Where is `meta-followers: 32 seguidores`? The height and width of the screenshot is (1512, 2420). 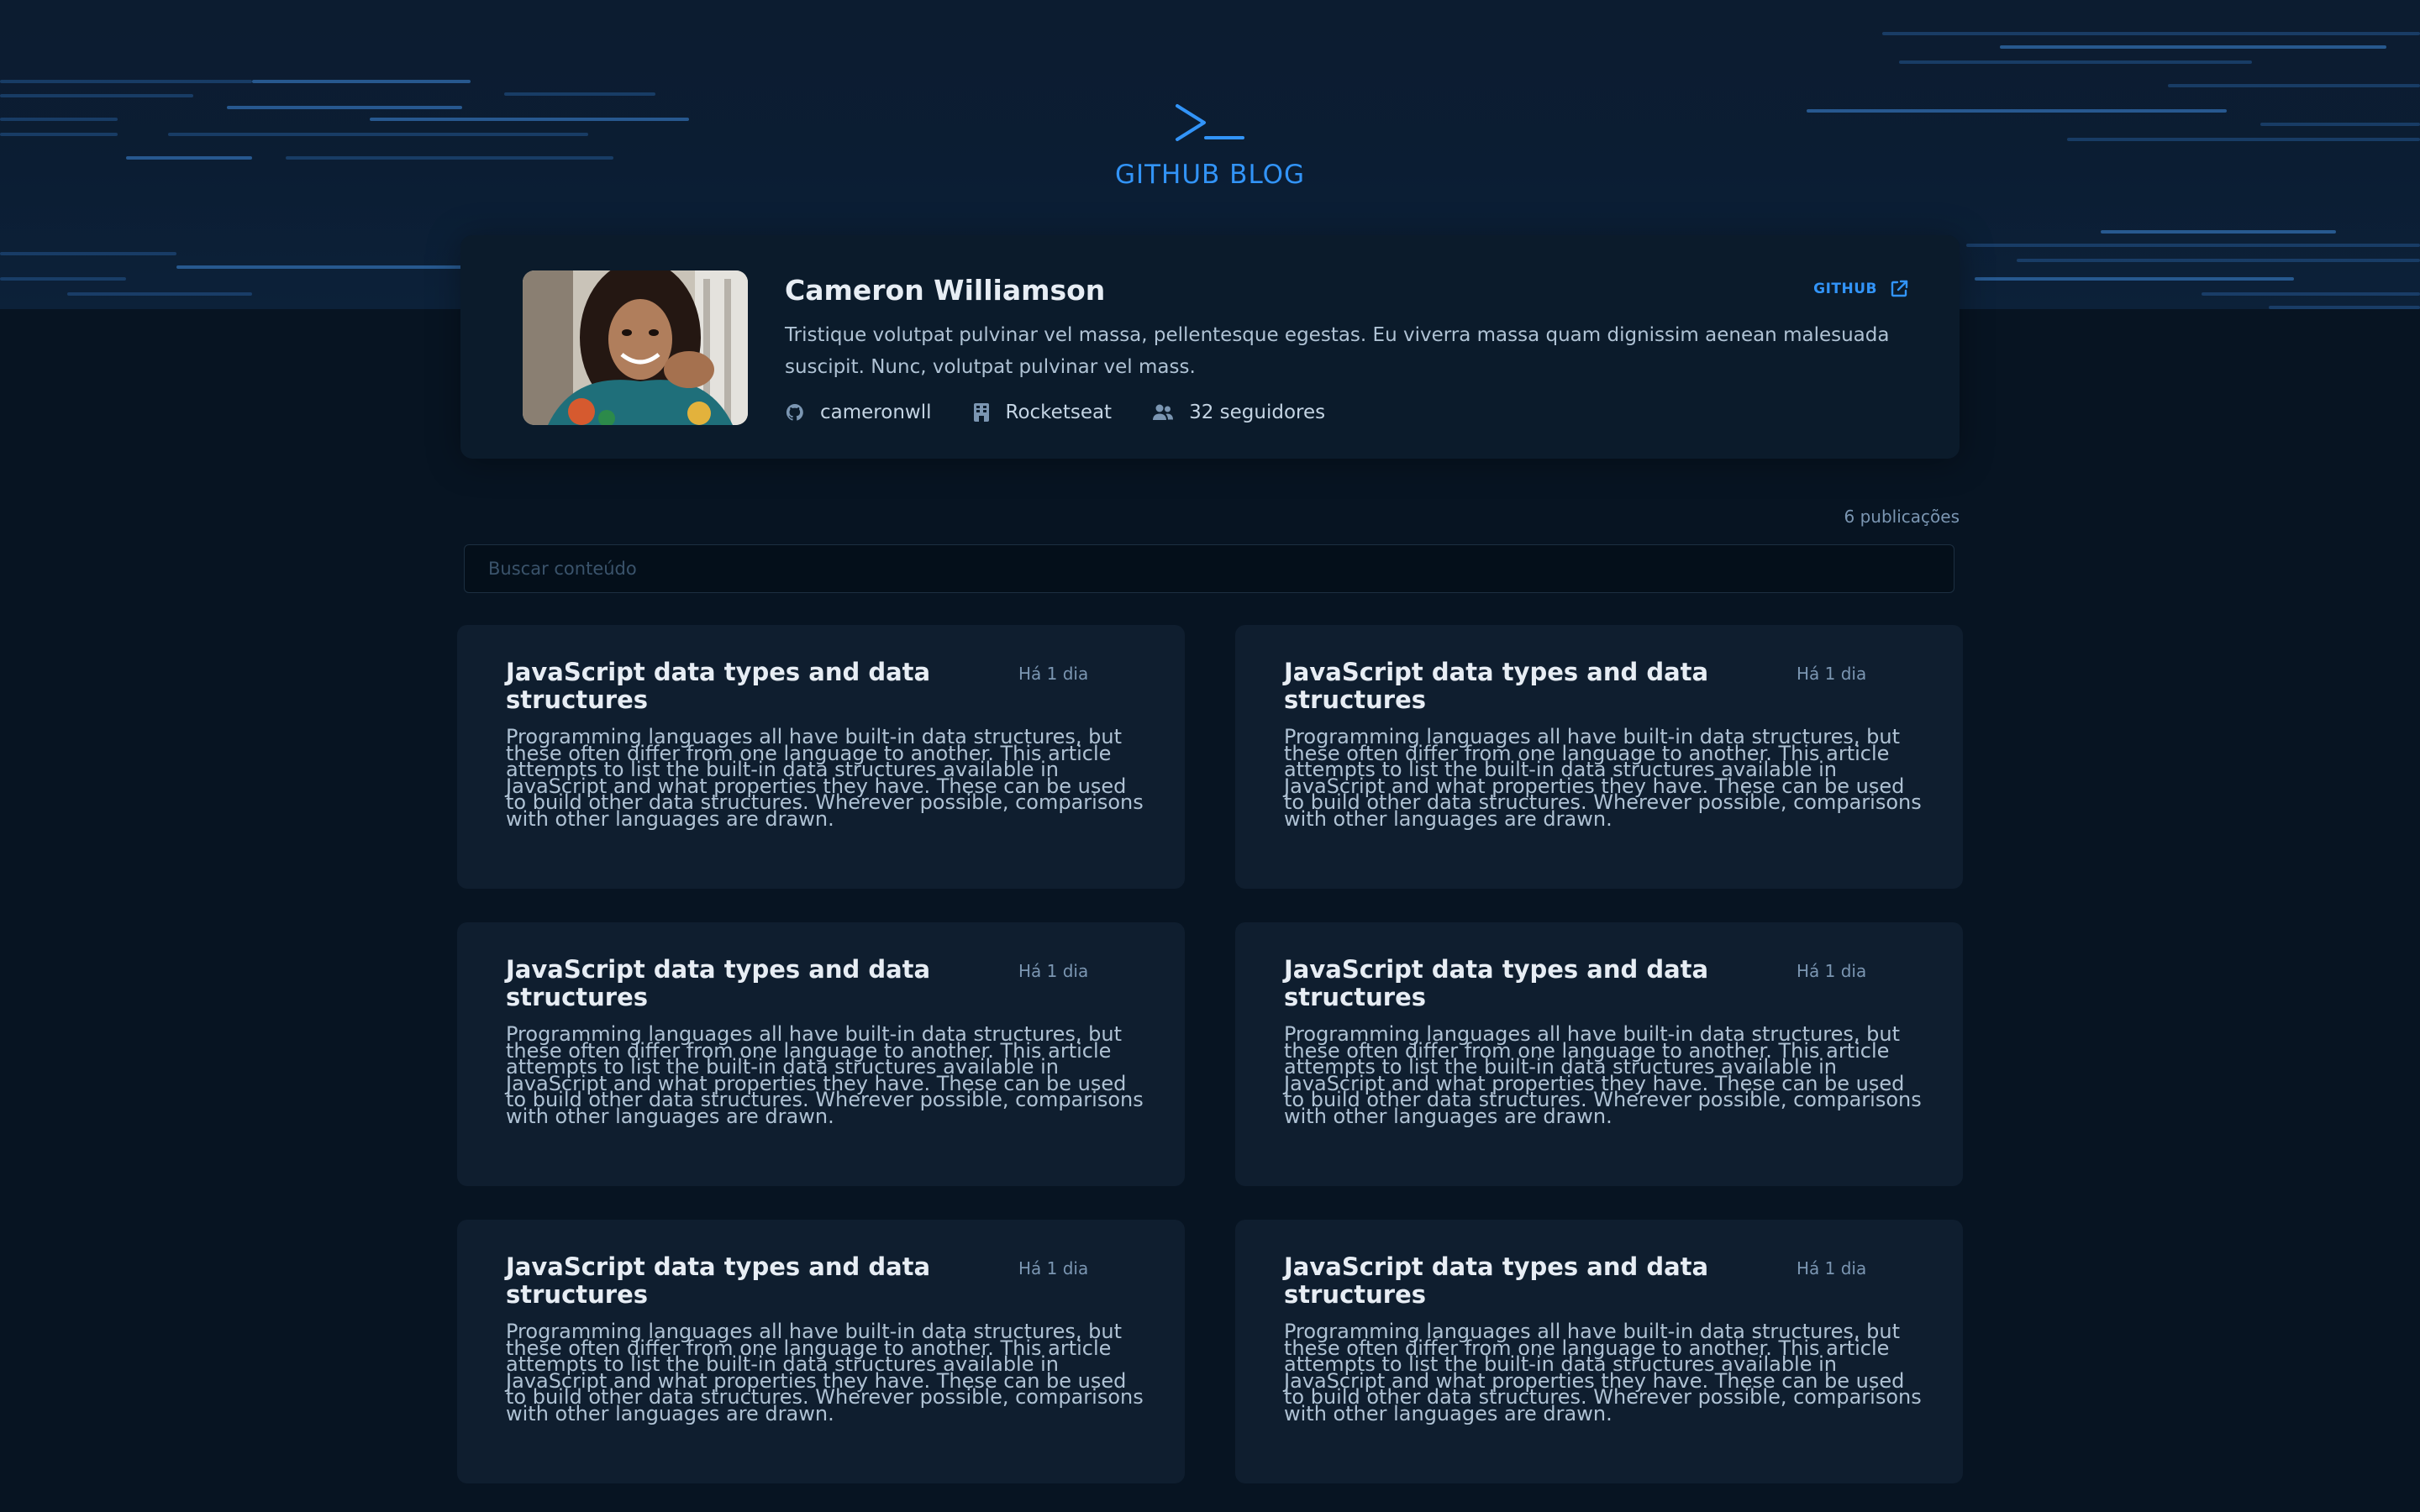 meta-followers: 32 seguidores is located at coordinates (1238, 412).